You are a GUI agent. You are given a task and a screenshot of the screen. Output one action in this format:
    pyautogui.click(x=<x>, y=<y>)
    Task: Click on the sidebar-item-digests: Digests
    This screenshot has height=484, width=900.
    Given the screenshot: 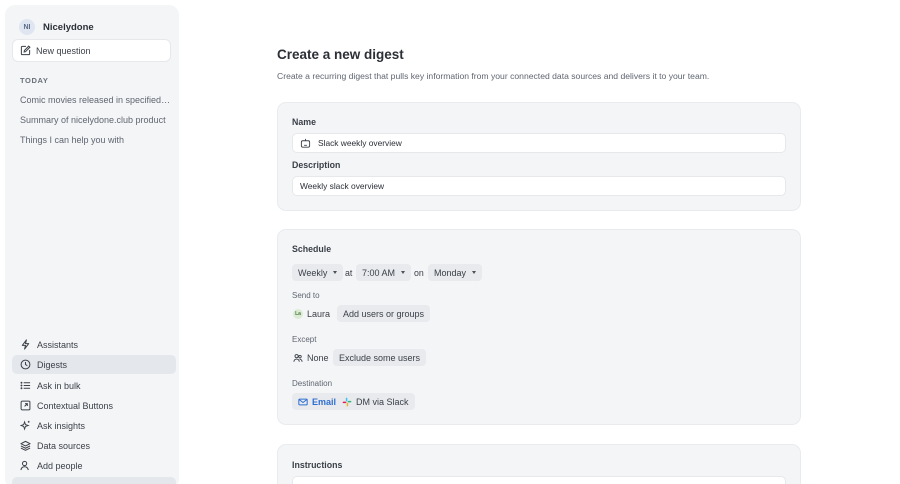 What is the action you would take?
    pyautogui.click(x=94, y=364)
    